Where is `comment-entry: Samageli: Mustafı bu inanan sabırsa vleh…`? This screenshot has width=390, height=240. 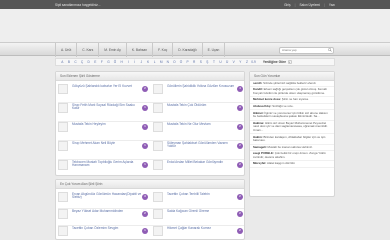
comment-entry: Samageli: Mustafı bu inanan sabırsa vleh… is located at coordinates (292, 148).